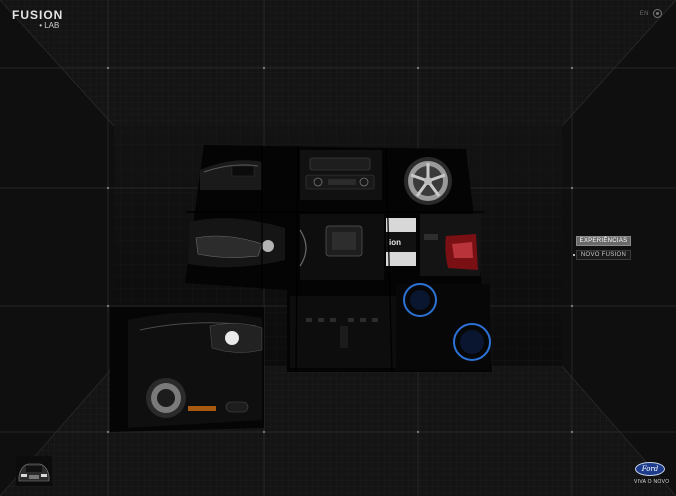 This screenshot has height=496, width=676. Describe the element at coordinates (428, 181) in the screenshot. I see `tile-alloy-wheel` at that location.